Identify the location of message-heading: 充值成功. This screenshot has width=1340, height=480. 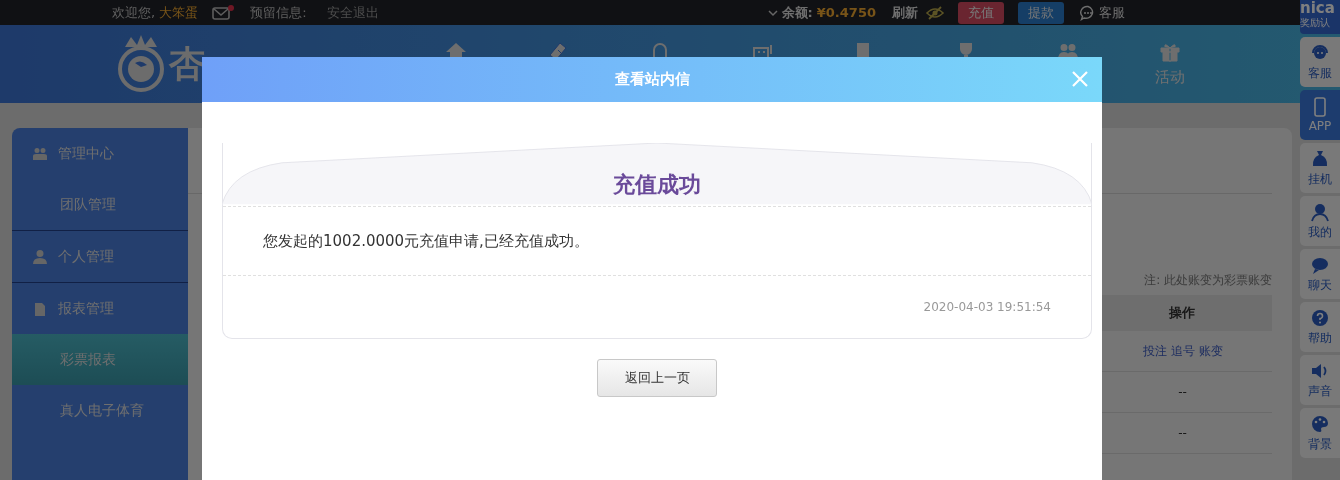
(657, 185).